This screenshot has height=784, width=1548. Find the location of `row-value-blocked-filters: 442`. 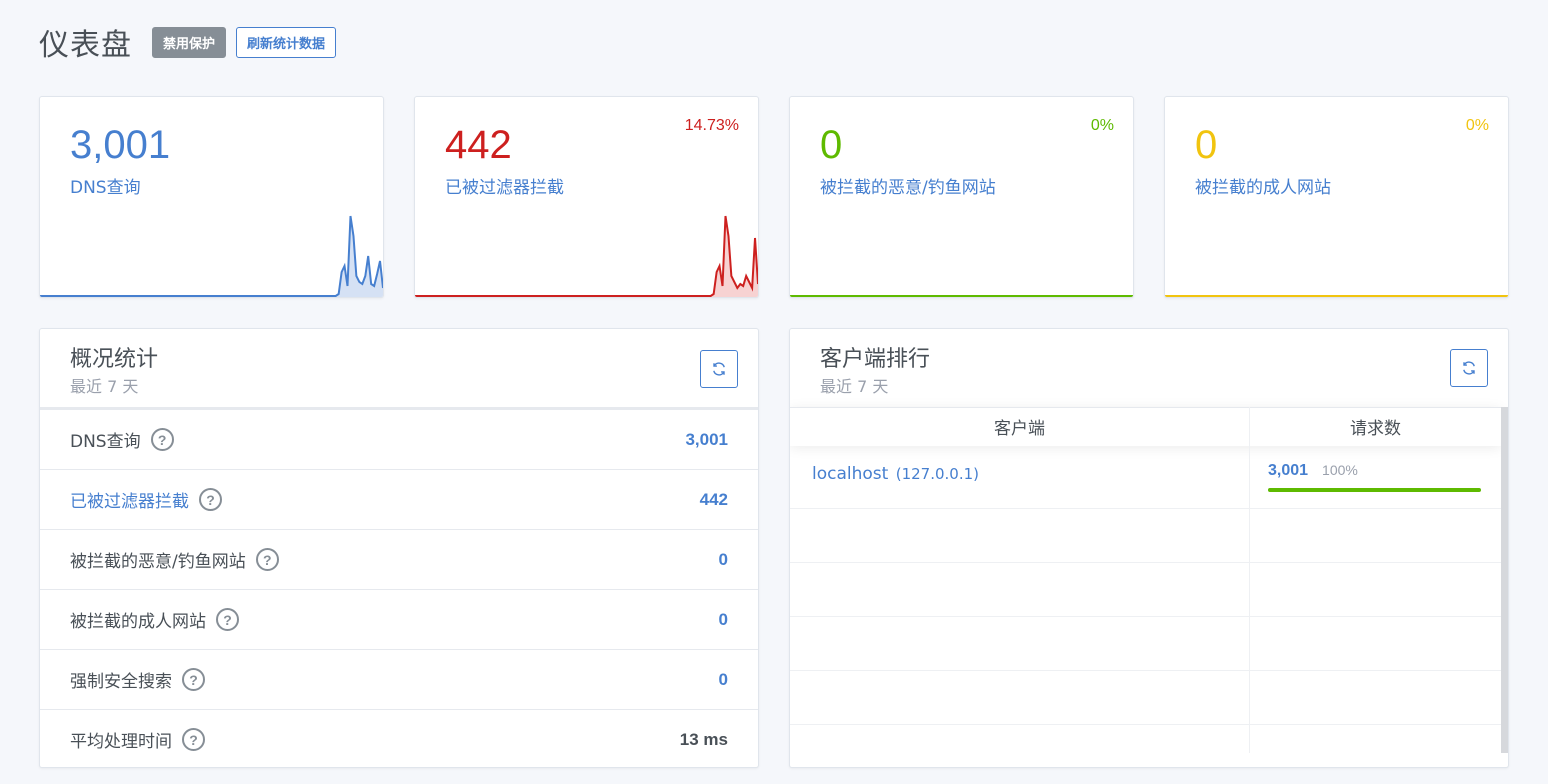

row-value-blocked-filters: 442 is located at coordinates (713, 499).